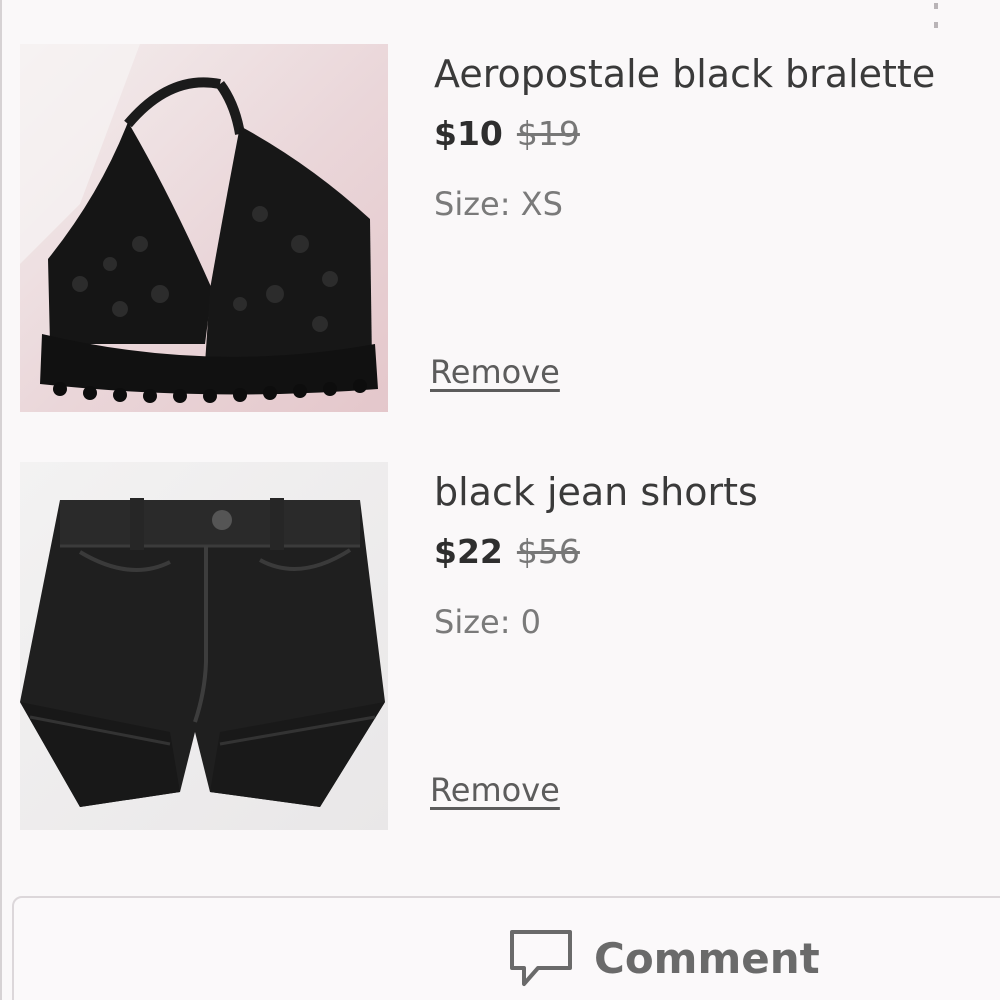  What do you see at coordinates (506, 948) in the screenshot?
I see `comment-bar: Comment` at bounding box center [506, 948].